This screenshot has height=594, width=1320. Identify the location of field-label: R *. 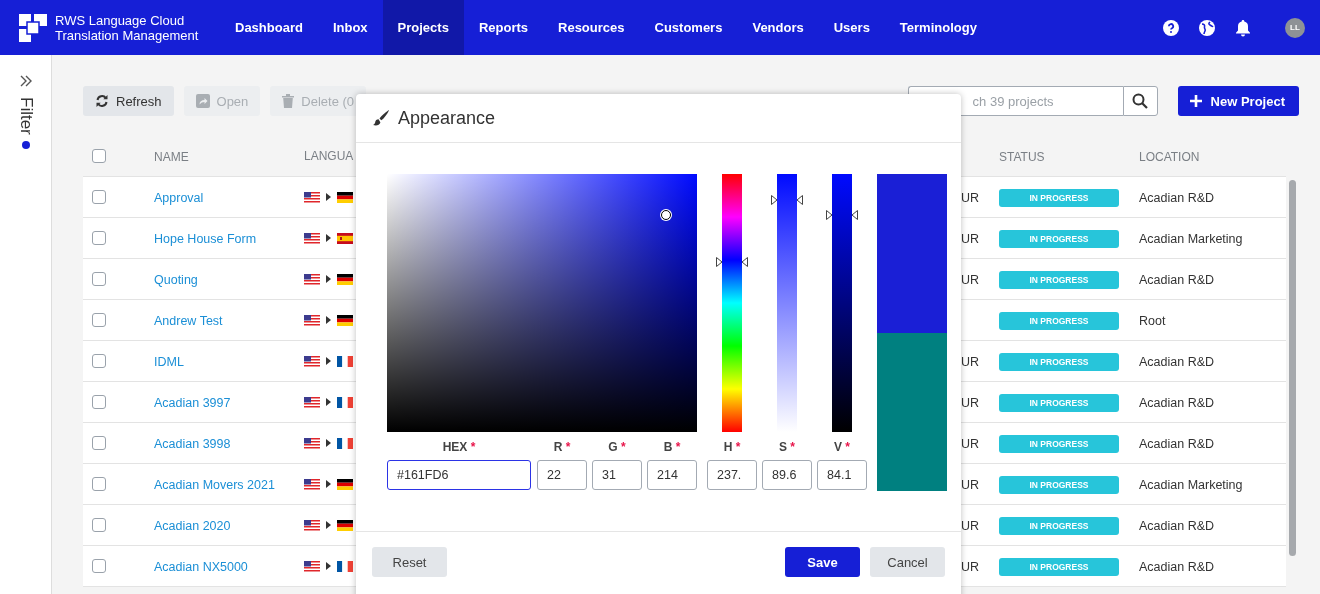
(562, 447).